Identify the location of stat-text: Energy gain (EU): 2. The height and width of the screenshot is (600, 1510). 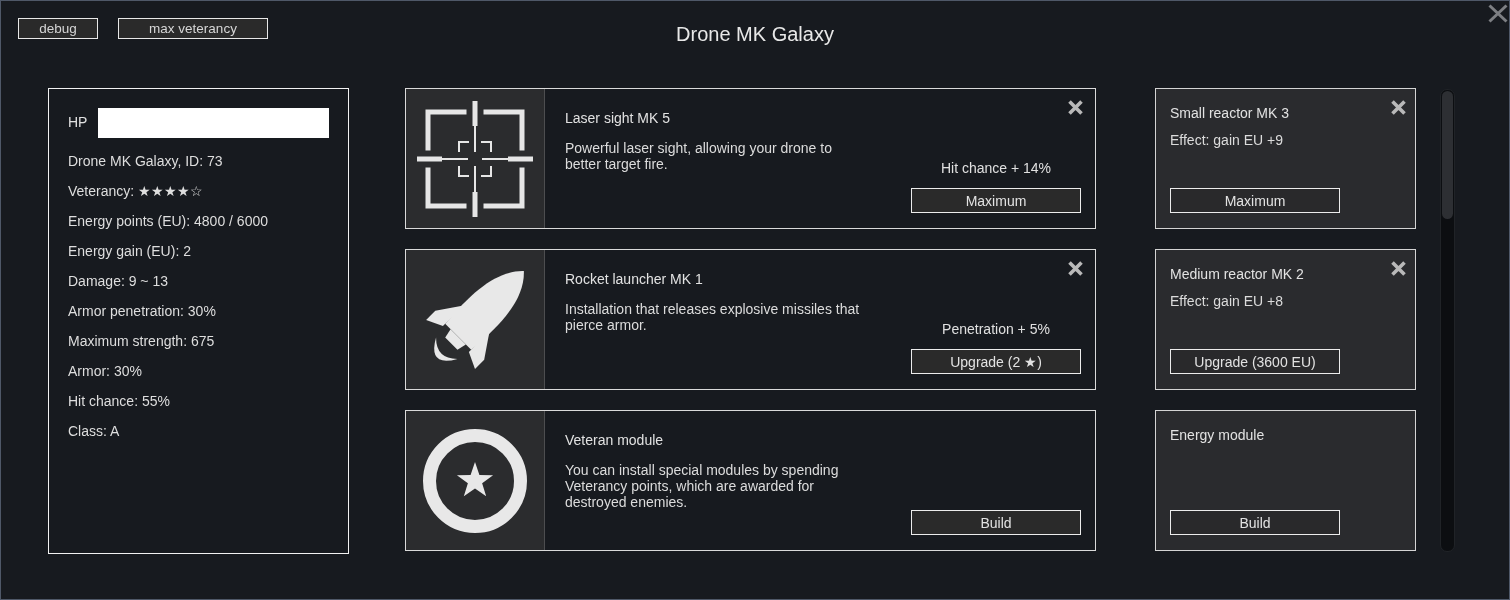
(129, 251).